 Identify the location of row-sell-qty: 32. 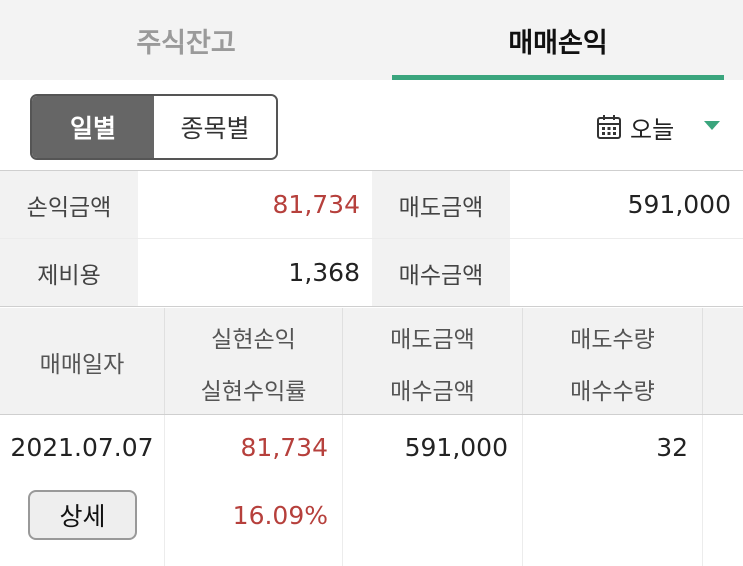
(672, 447).